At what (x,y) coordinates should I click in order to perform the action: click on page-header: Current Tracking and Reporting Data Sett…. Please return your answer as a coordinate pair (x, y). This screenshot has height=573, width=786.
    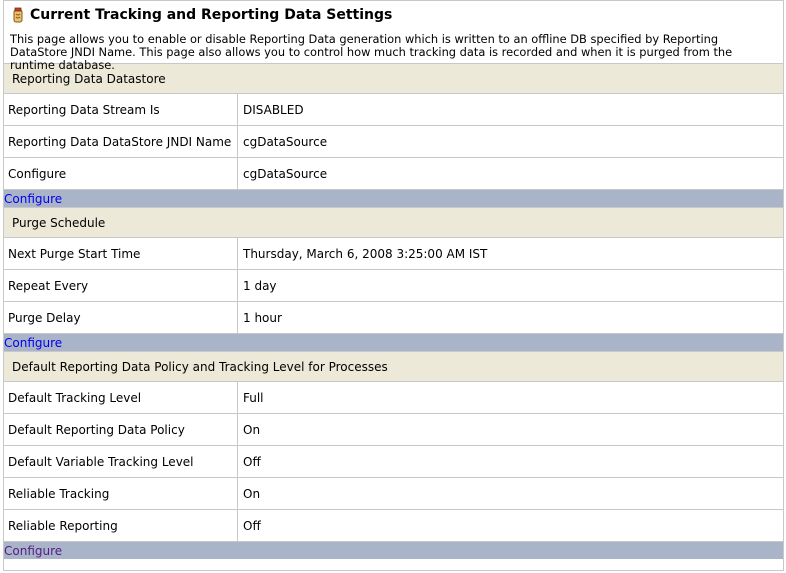
    Looking at the image, I should click on (393, 14).